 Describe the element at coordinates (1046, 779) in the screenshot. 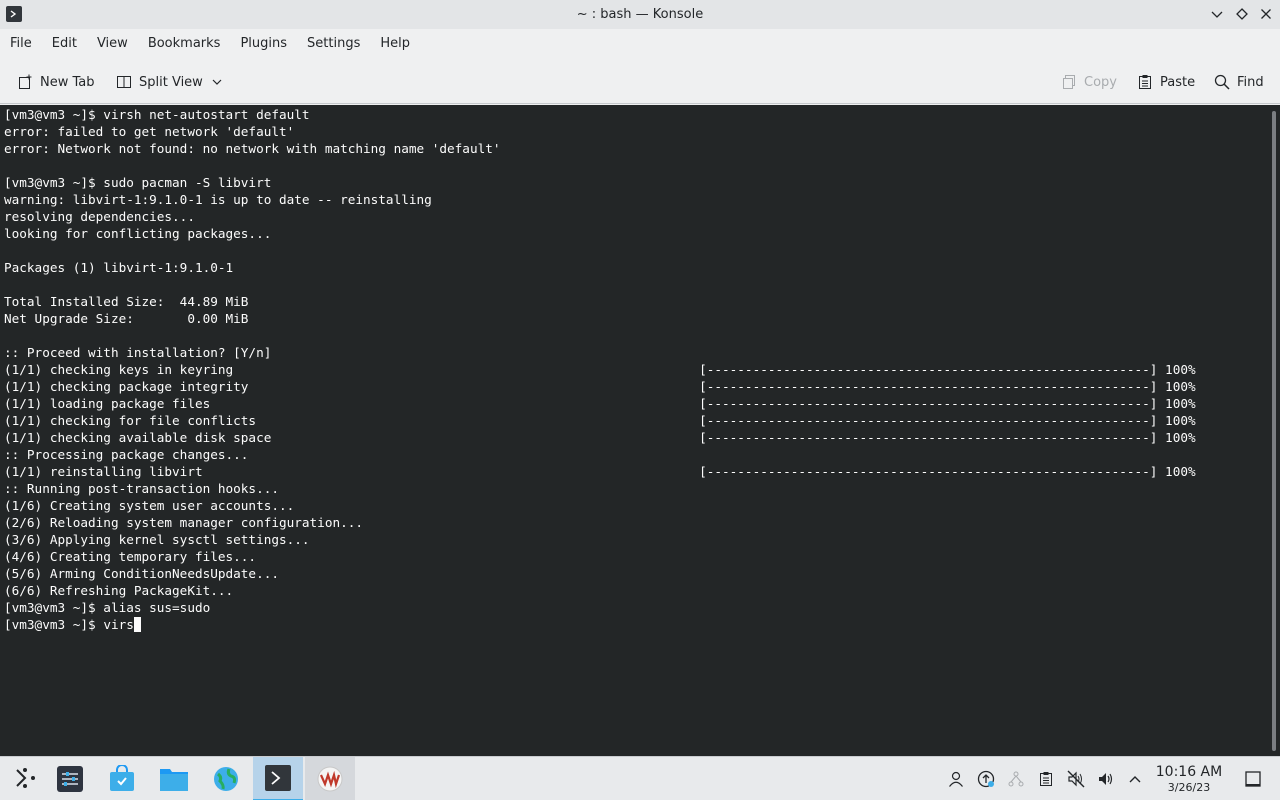

I see `clipboard-icon` at that location.